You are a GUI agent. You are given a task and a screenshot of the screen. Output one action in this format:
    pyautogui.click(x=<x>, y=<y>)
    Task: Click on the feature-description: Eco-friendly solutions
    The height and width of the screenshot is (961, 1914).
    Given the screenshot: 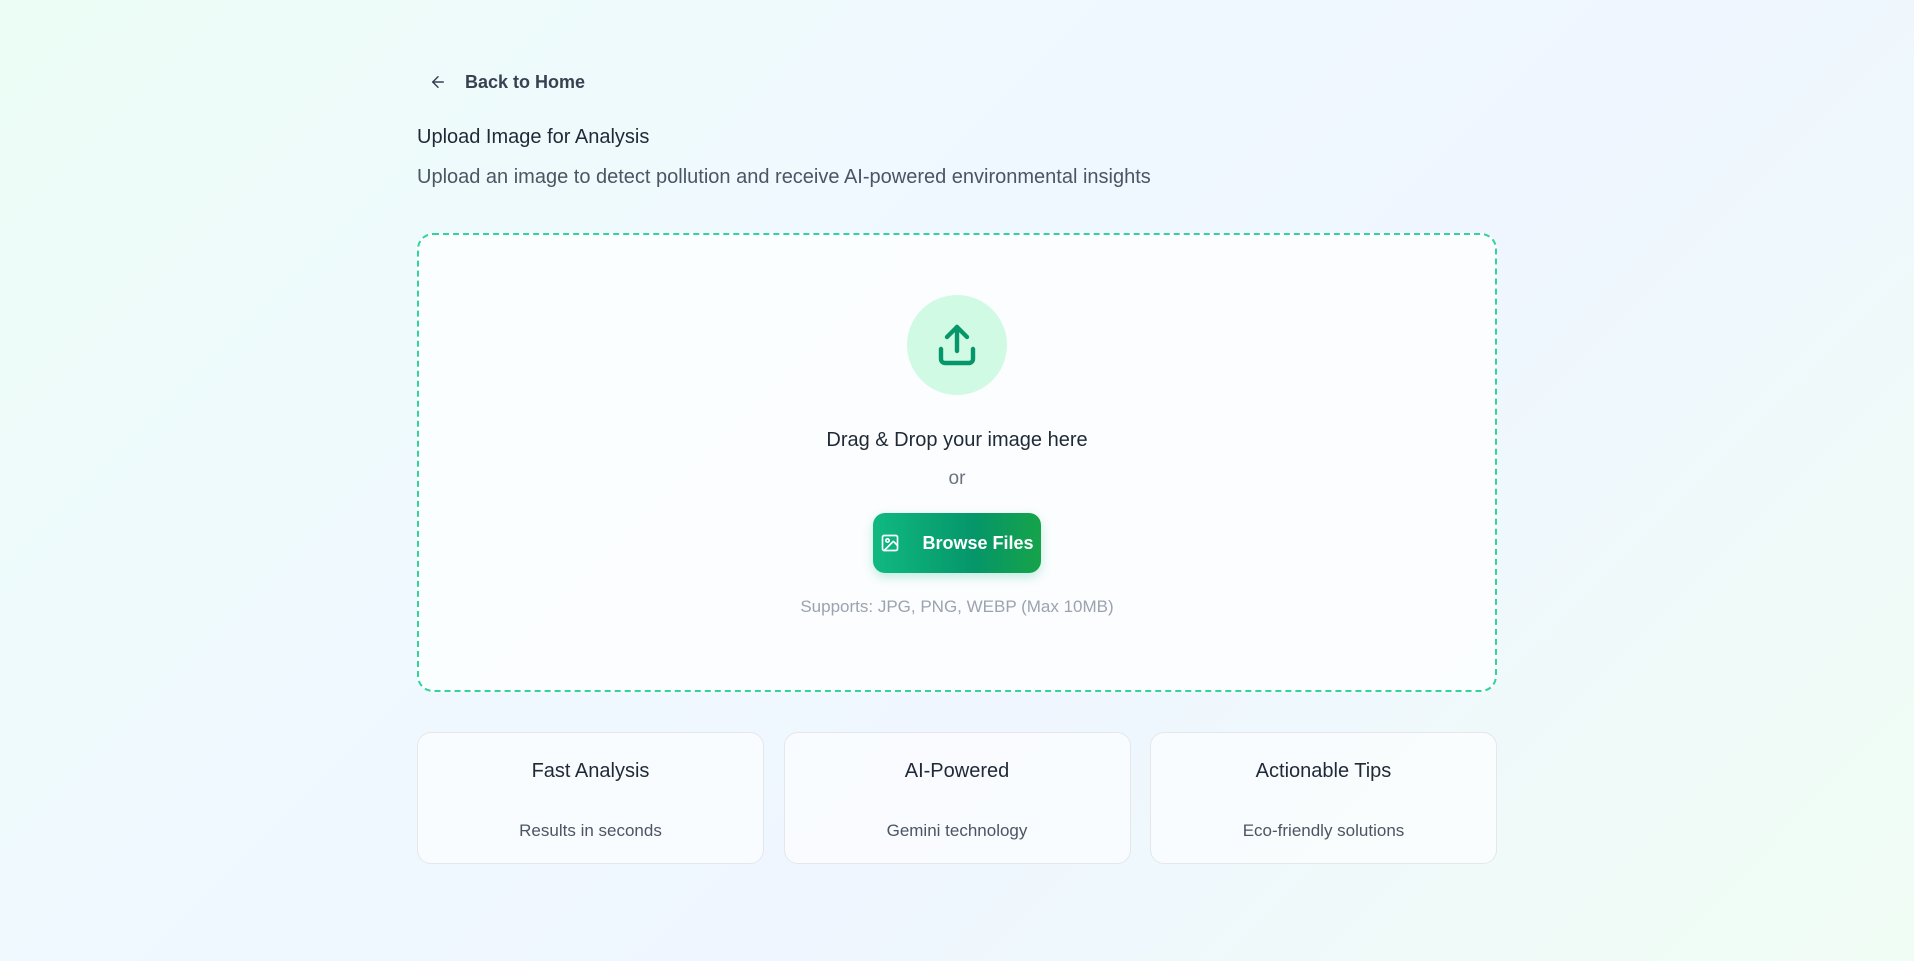 What is the action you would take?
    pyautogui.click(x=1323, y=830)
    